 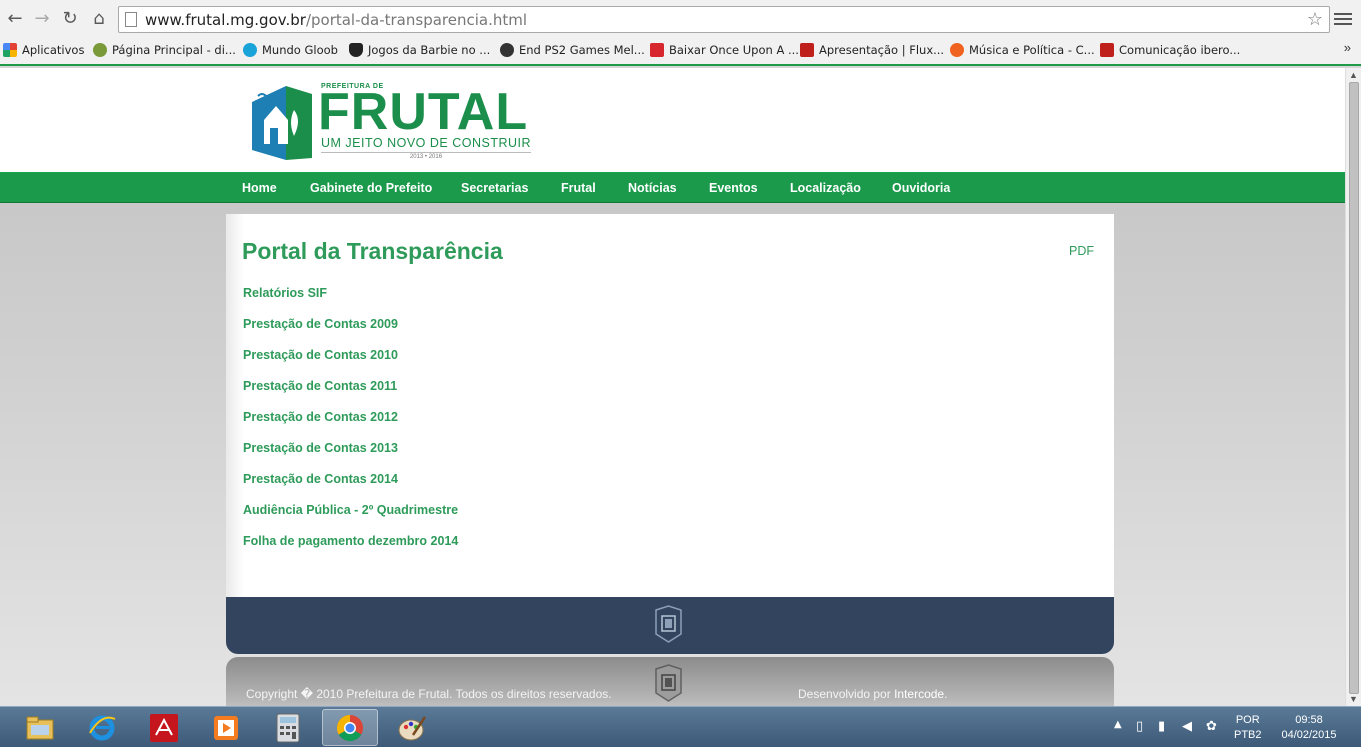 I want to click on media-player-icon, so click(x=226, y=727).